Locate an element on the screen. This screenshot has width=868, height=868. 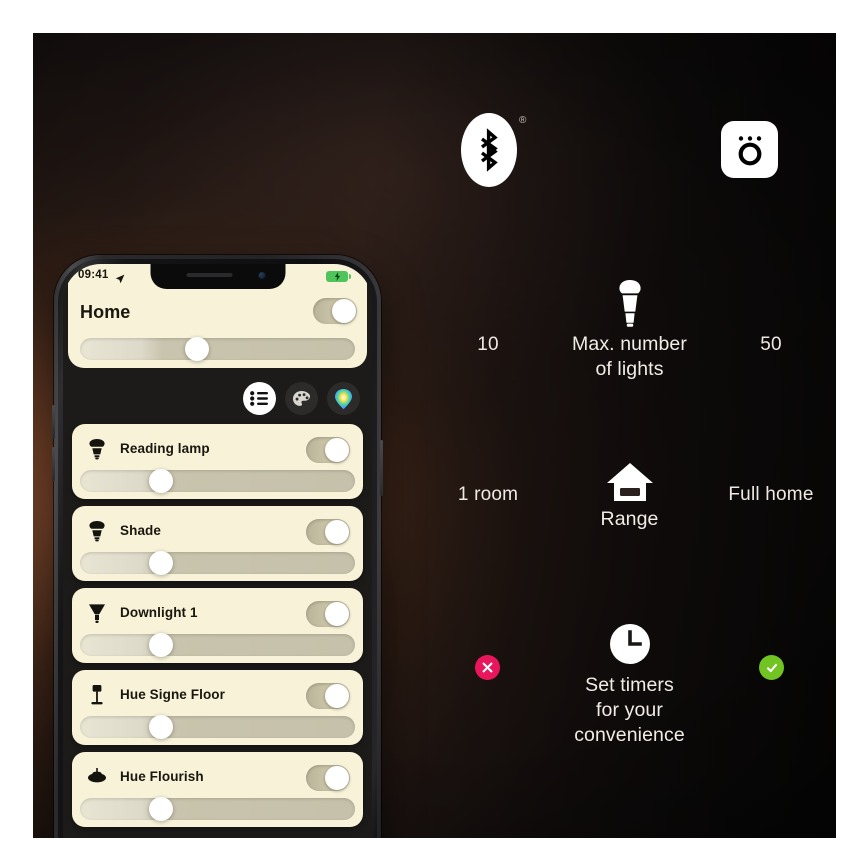
feature-title: Range is located at coordinates (629, 519).